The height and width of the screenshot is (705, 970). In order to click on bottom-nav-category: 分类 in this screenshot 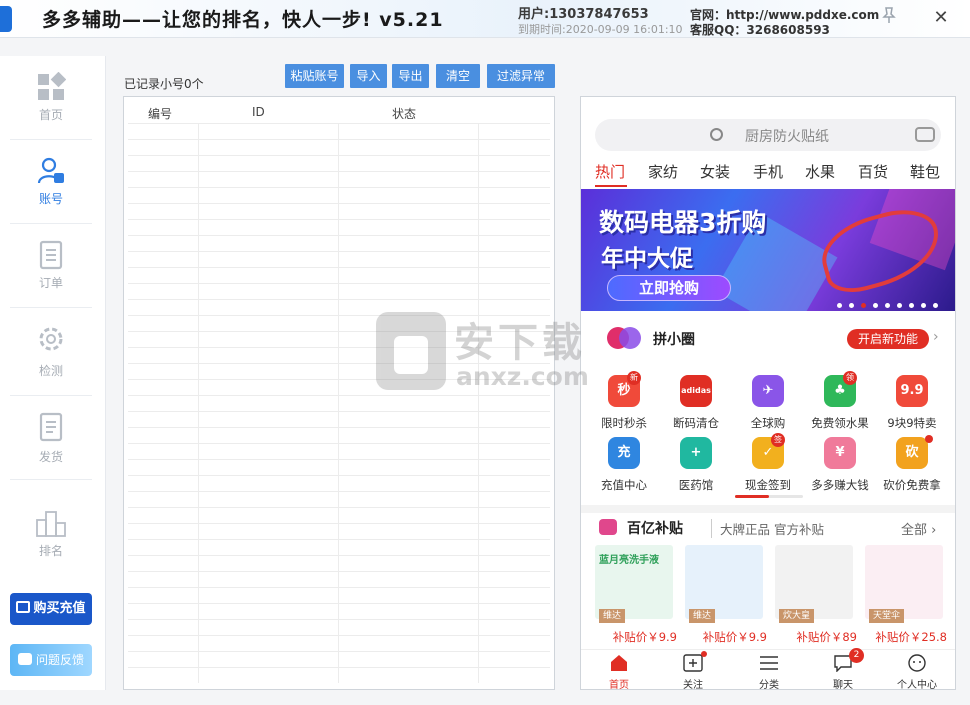, I will do `click(769, 671)`.